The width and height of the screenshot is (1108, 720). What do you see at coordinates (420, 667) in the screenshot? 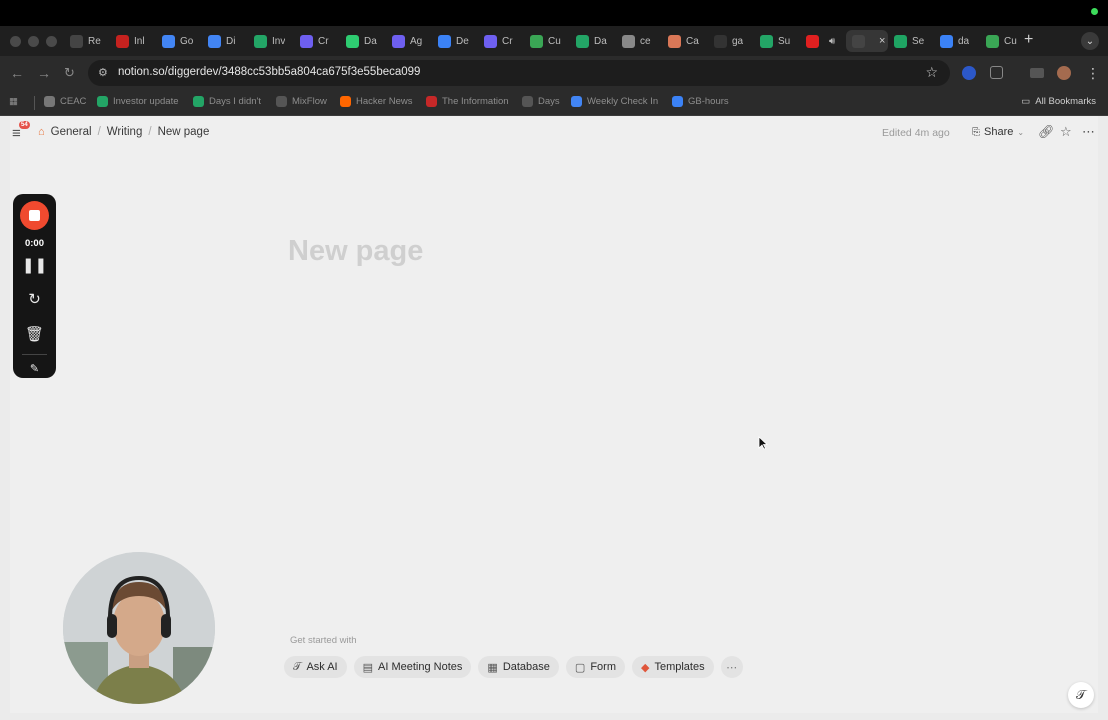
I see `chip-label: AI Meeting Notes` at bounding box center [420, 667].